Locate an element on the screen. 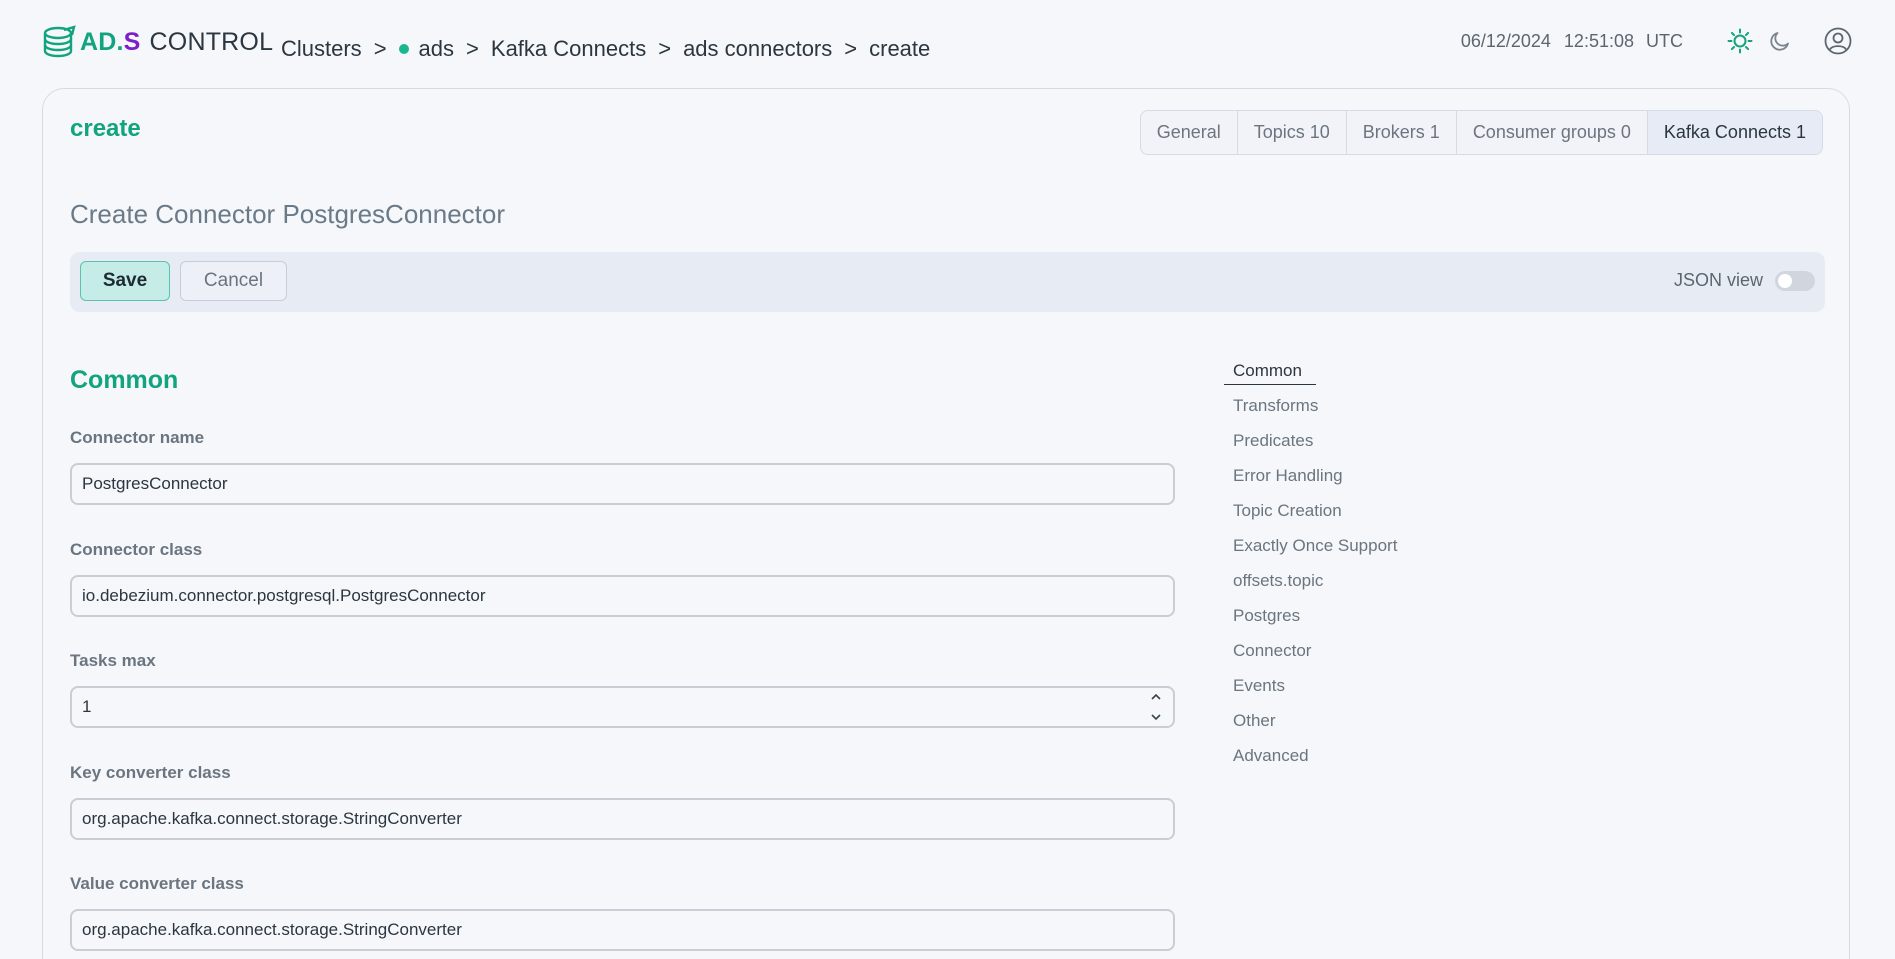  section-nav-error-handling: Error Handling is located at coordinates (1310, 483).